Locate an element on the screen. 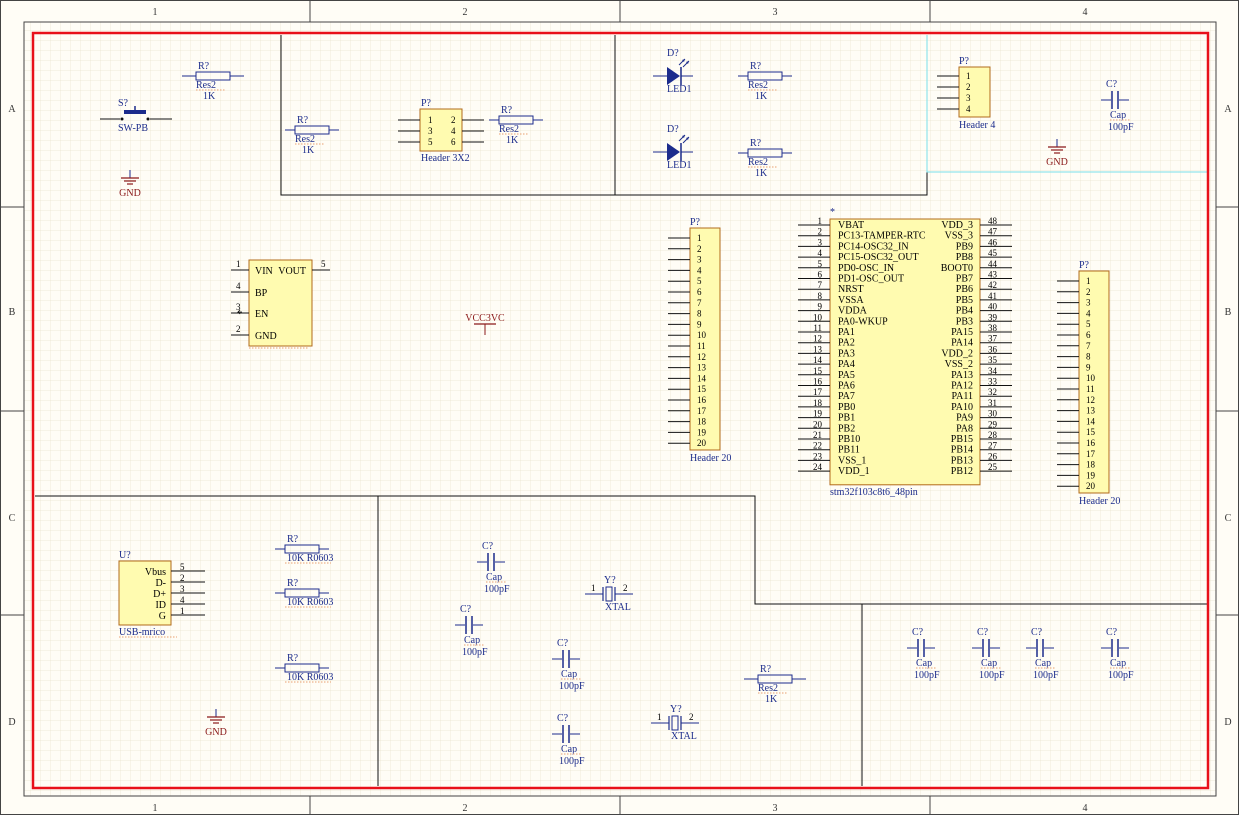 The height and width of the screenshot is (815, 1239). usb-name: USB-mrico is located at coordinates (142, 632).